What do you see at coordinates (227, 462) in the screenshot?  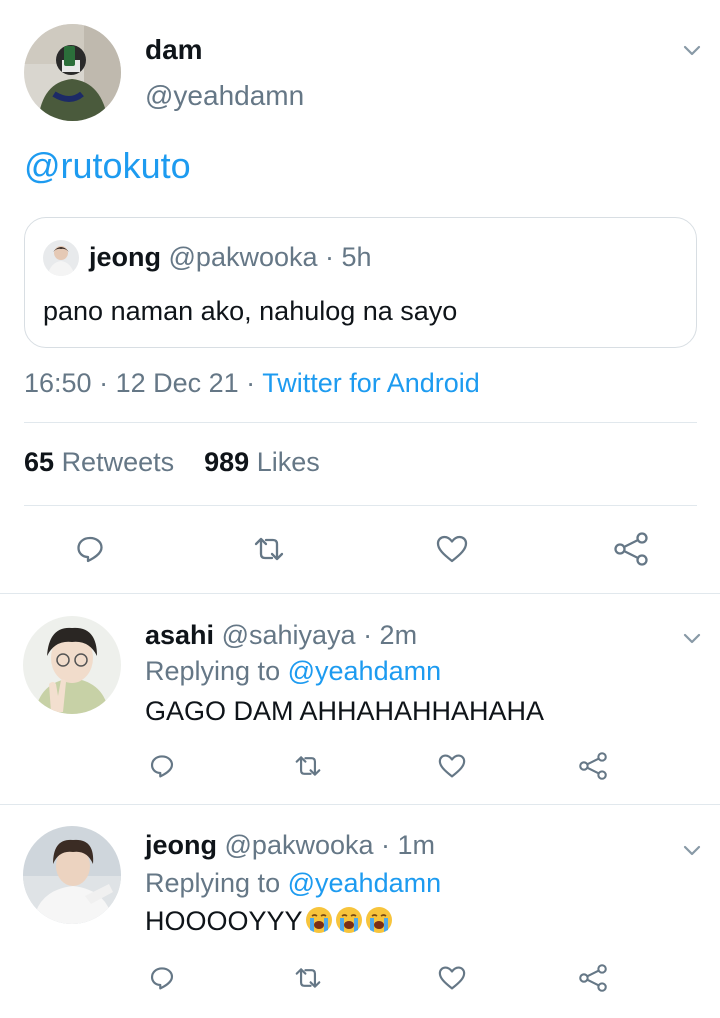 I see `likes-count: 989` at bounding box center [227, 462].